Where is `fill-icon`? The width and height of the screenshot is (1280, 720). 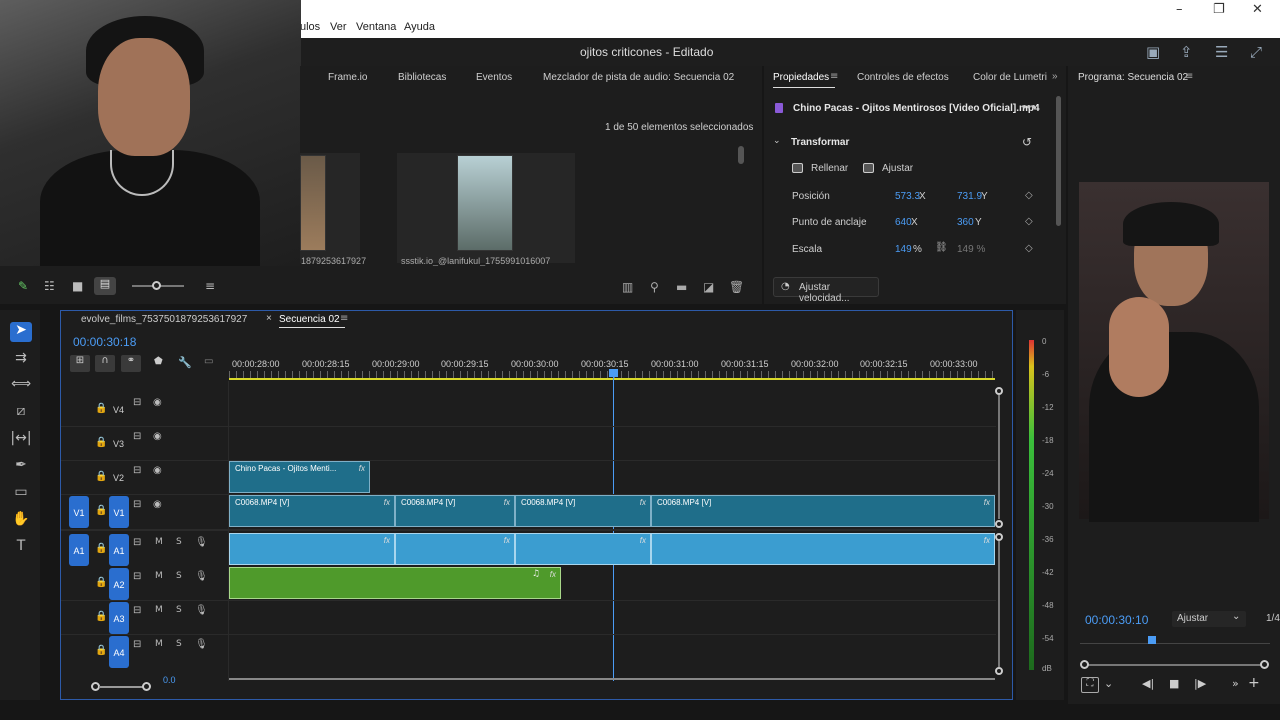 fill-icon is located at coordinates (797, 168).